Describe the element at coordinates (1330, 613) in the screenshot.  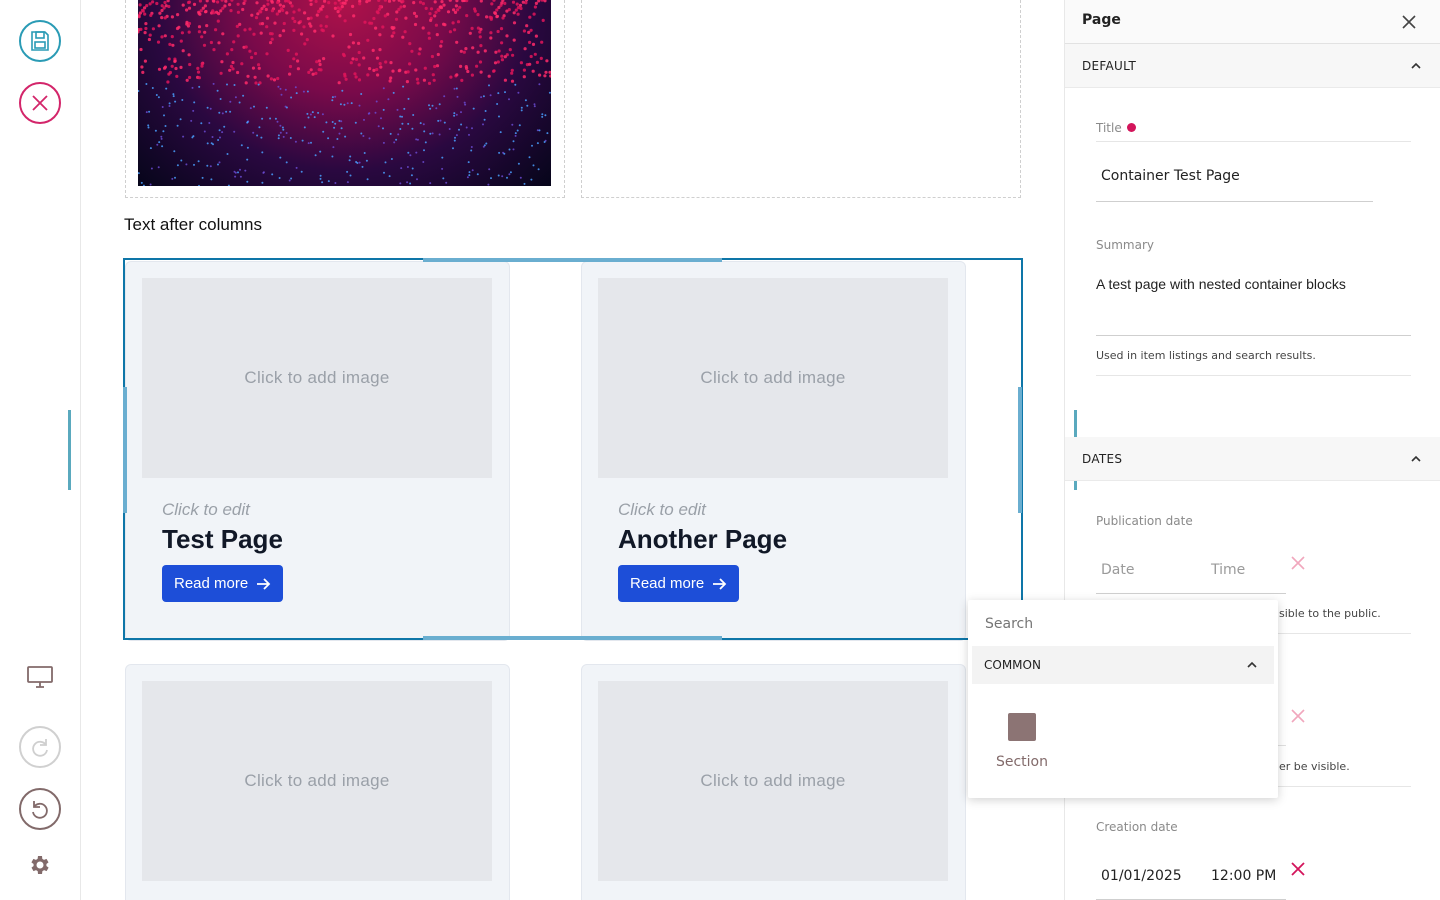
I see `publication-help: sible to the public.` at that location.